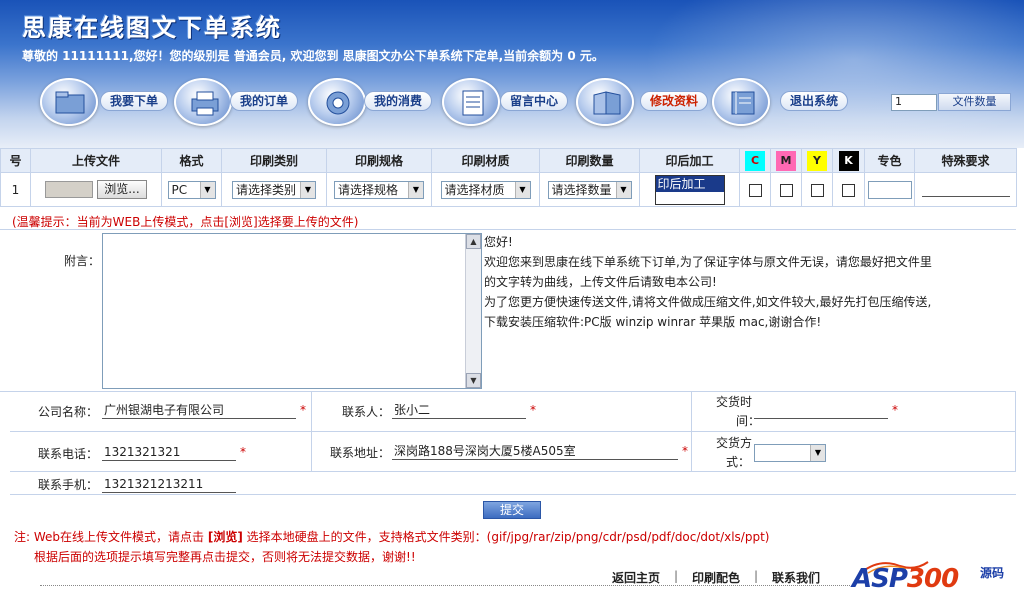  I want to click on row-index: 1, so click(15, 189).